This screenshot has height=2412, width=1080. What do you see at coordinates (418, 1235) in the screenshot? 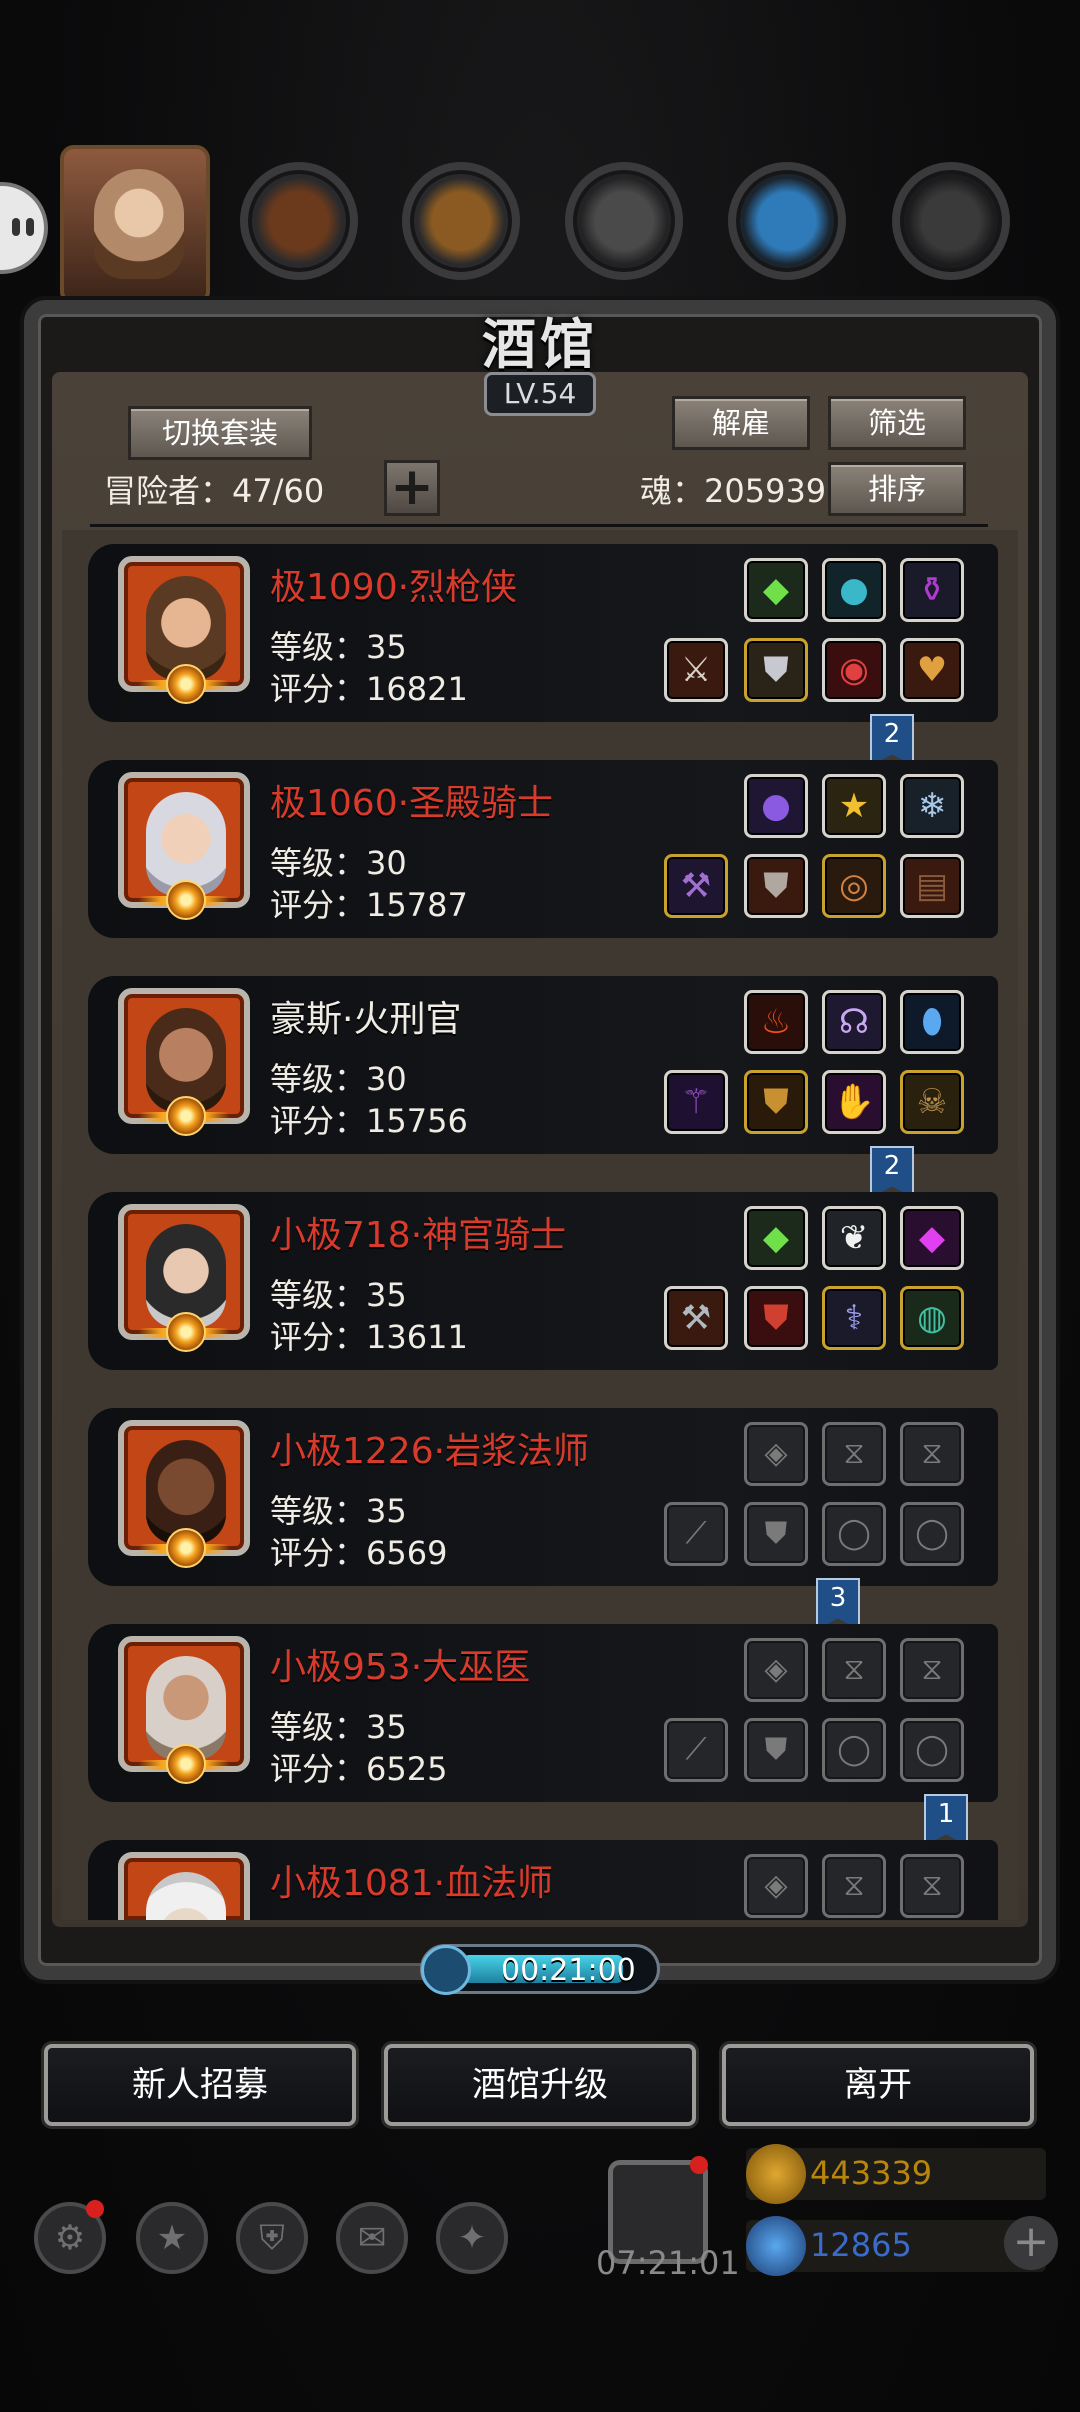
I see `hero-name: 小极718·神官骑士` at bounding box center [418, 1235].